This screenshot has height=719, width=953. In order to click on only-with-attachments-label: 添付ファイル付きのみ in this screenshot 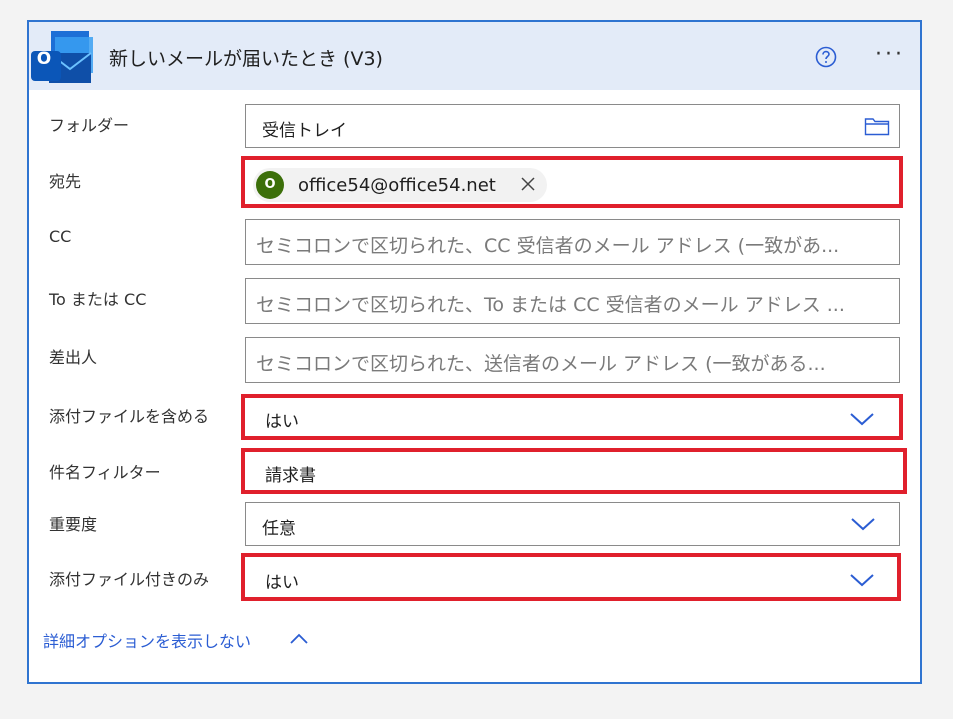, I will do `click(129, 579)`.